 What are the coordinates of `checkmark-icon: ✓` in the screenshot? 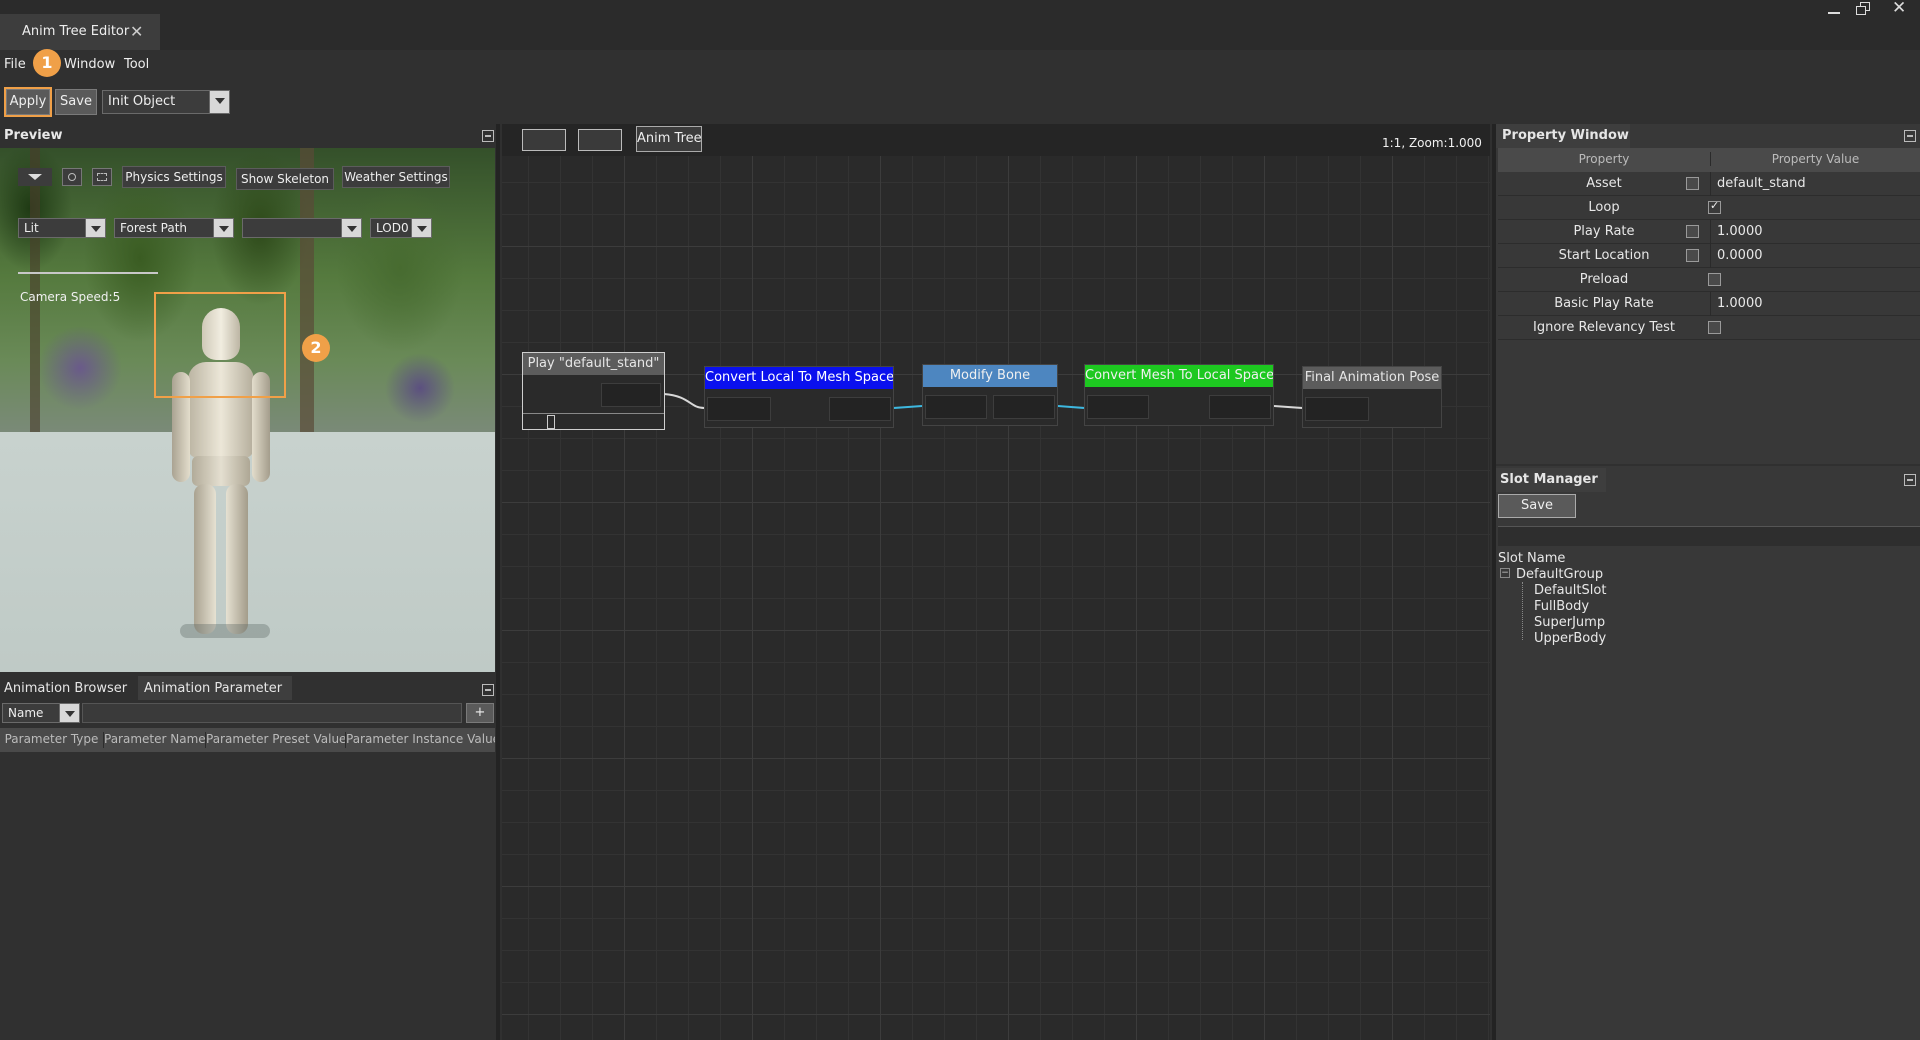 It's located at (1715, 205).